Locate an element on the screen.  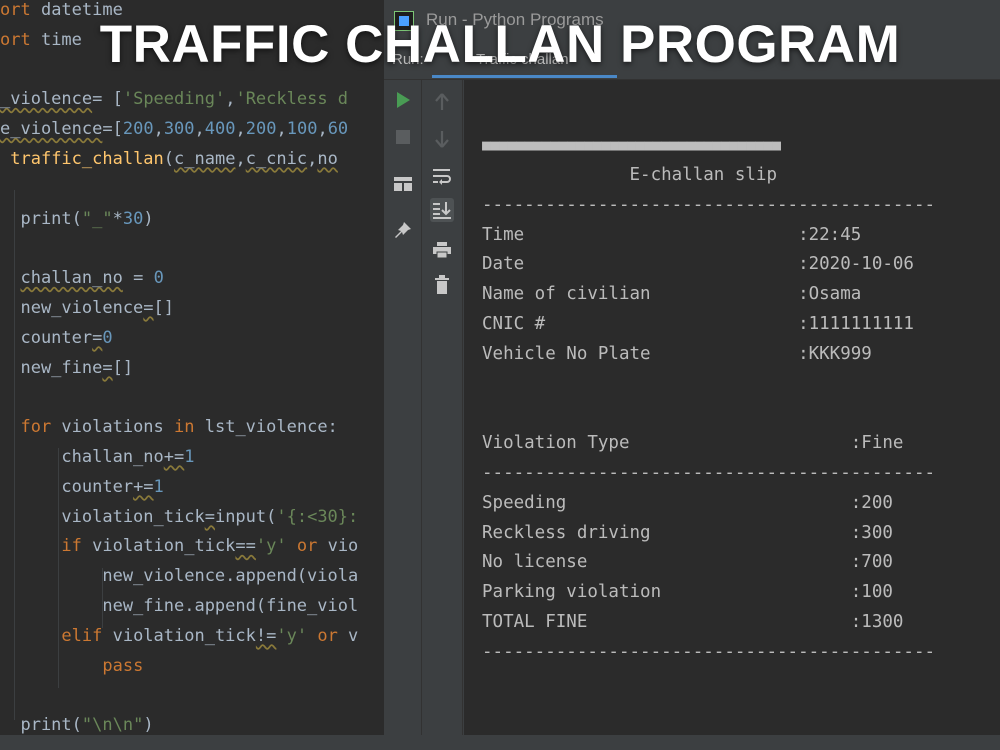
code-line: counter=0 is located at coordinates (56, 338).